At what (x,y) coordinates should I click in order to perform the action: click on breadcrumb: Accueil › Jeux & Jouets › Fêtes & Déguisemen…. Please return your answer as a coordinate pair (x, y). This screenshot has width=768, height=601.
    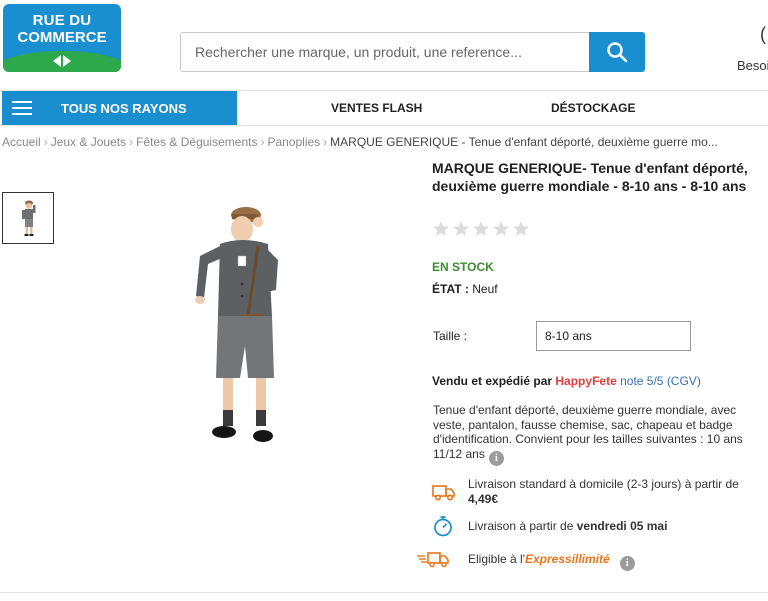
    Looking at the image, I should click on (360, 142).